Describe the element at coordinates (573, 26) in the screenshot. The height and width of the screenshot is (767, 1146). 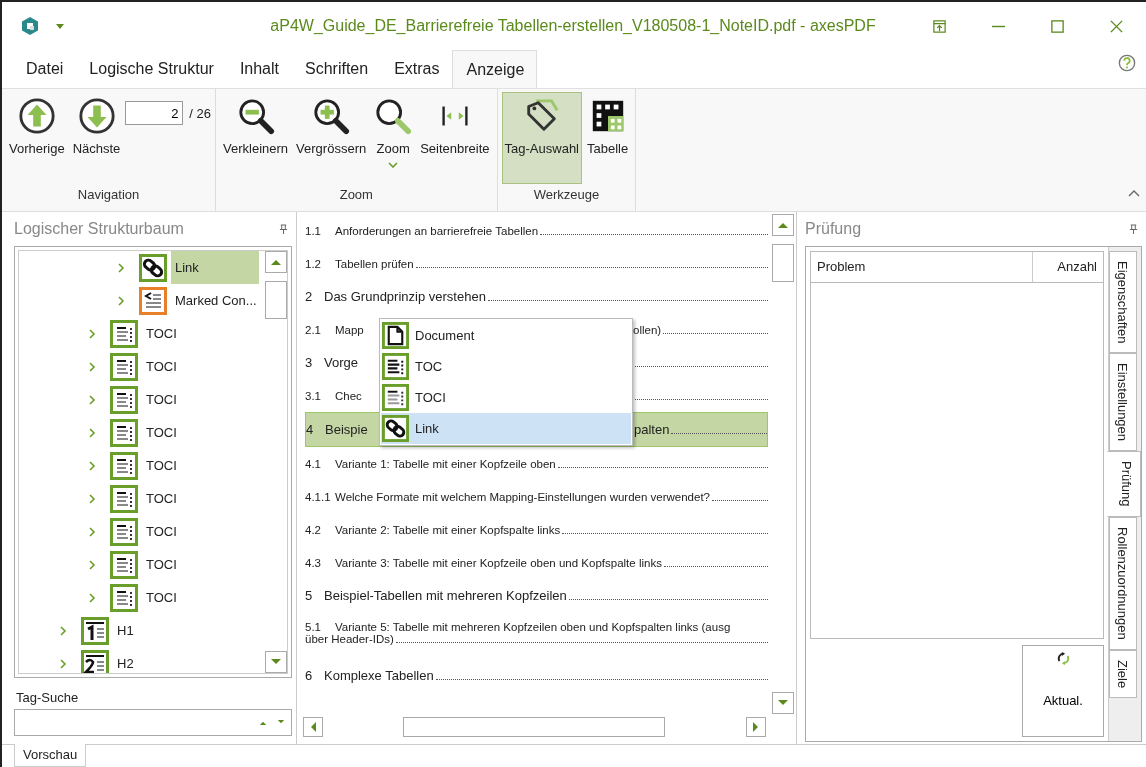
I see `window-title: aP4W_Guide_DE_Barrierefreie Tabellen-erstellen_V180508-1_NoteID.pdf - axesPDF` at that location.